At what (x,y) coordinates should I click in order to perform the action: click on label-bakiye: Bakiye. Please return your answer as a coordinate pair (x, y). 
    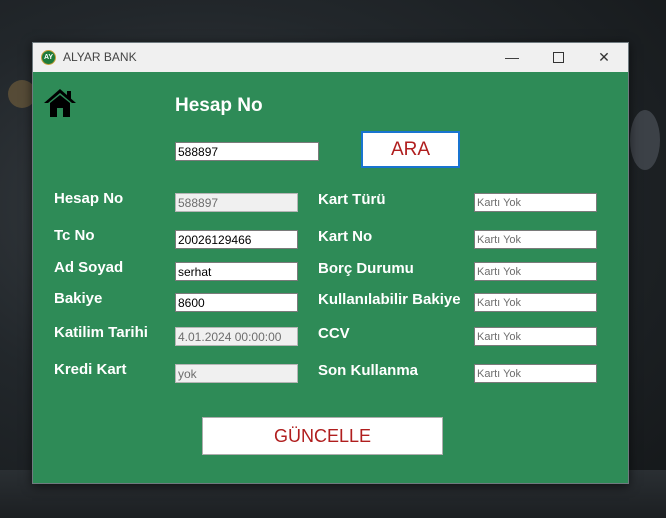
    Looking at the image, I should click on (78, 298).